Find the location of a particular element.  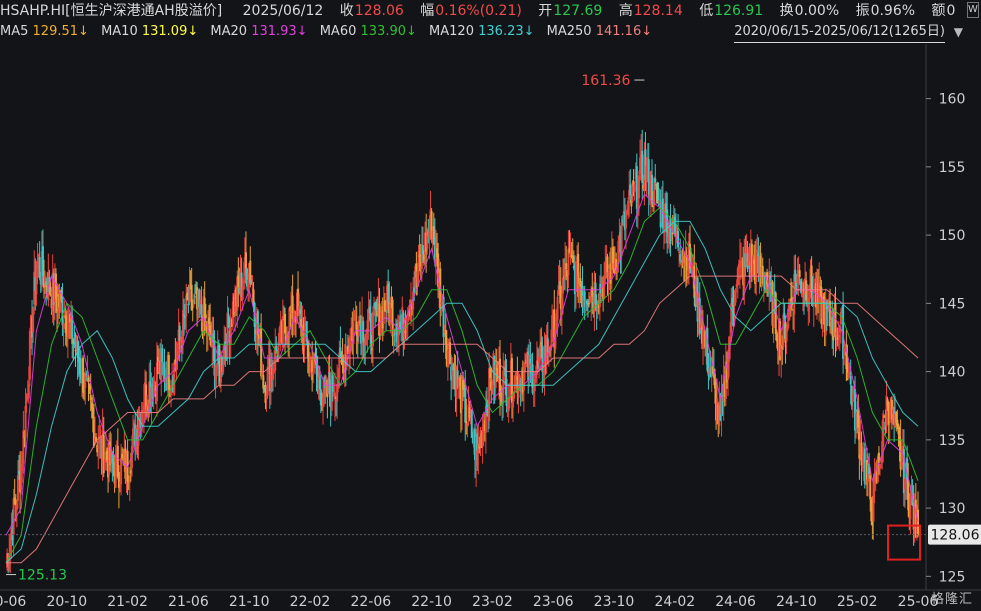

x-tick-label: 21-10 is located at coordinates (249, 602).